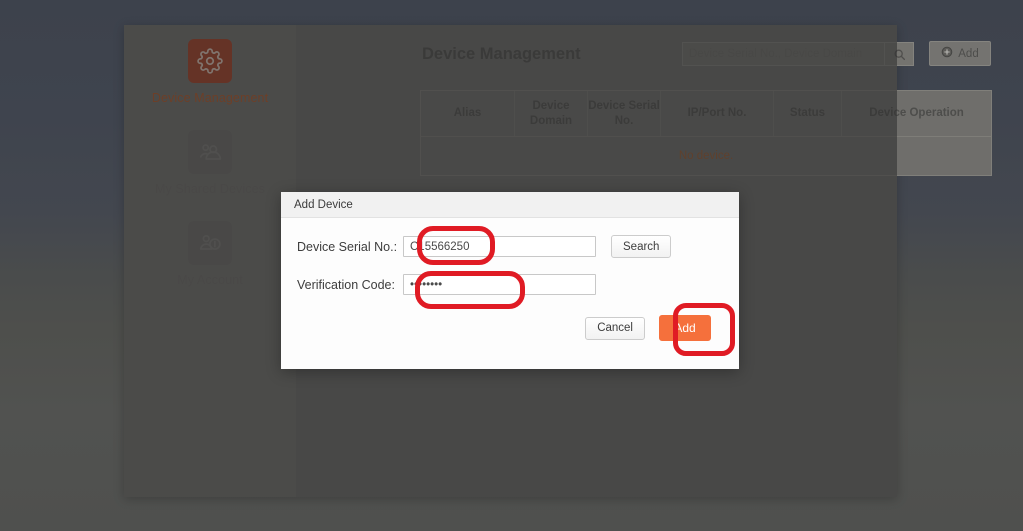  Describe the element at coordinates (716, 113) in the screenshot. I see `column-header-ip-port-no: IP/Port No.` at that location.